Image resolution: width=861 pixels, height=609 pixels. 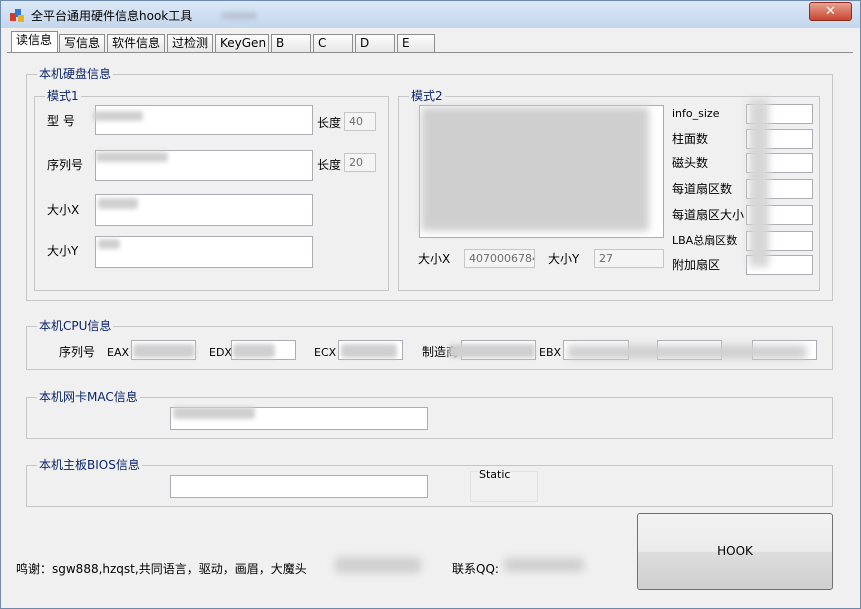 I want to click on tab-c: C, so click(x=333, y=43).